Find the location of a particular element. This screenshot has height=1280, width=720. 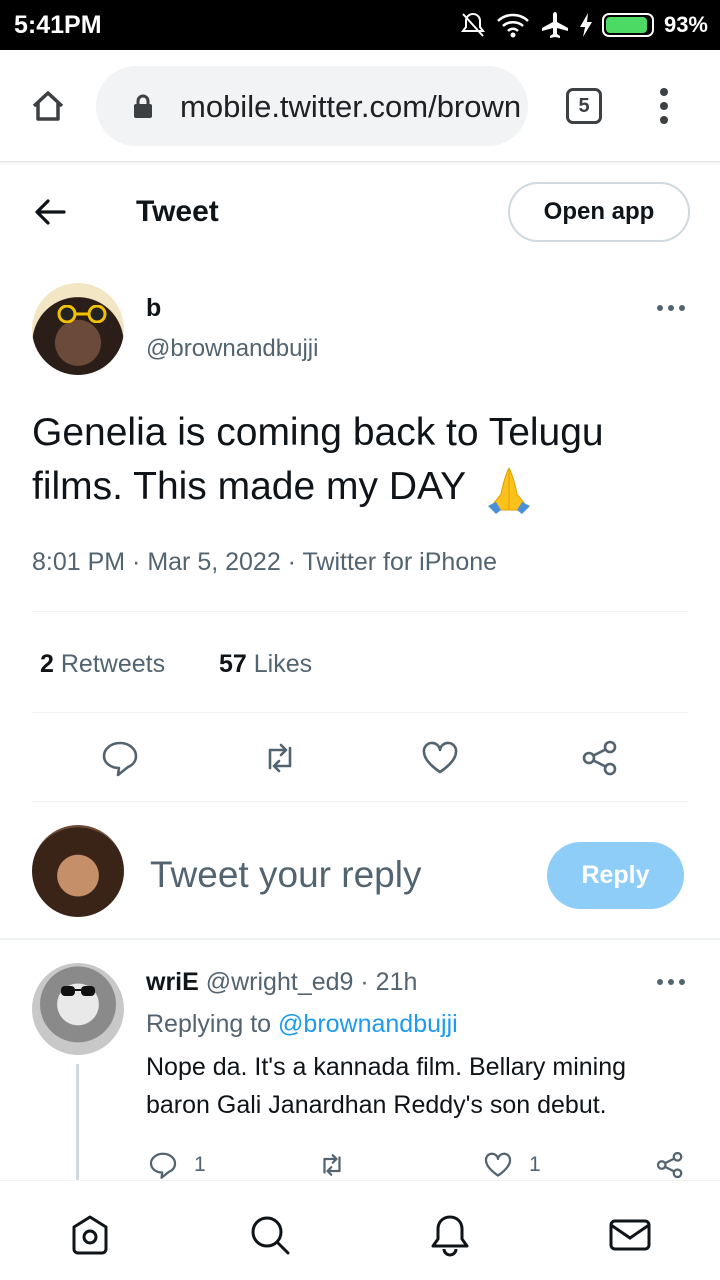

address-bar: mobile.twitter.com/brownandbujji is located at coordinates (312, 106).